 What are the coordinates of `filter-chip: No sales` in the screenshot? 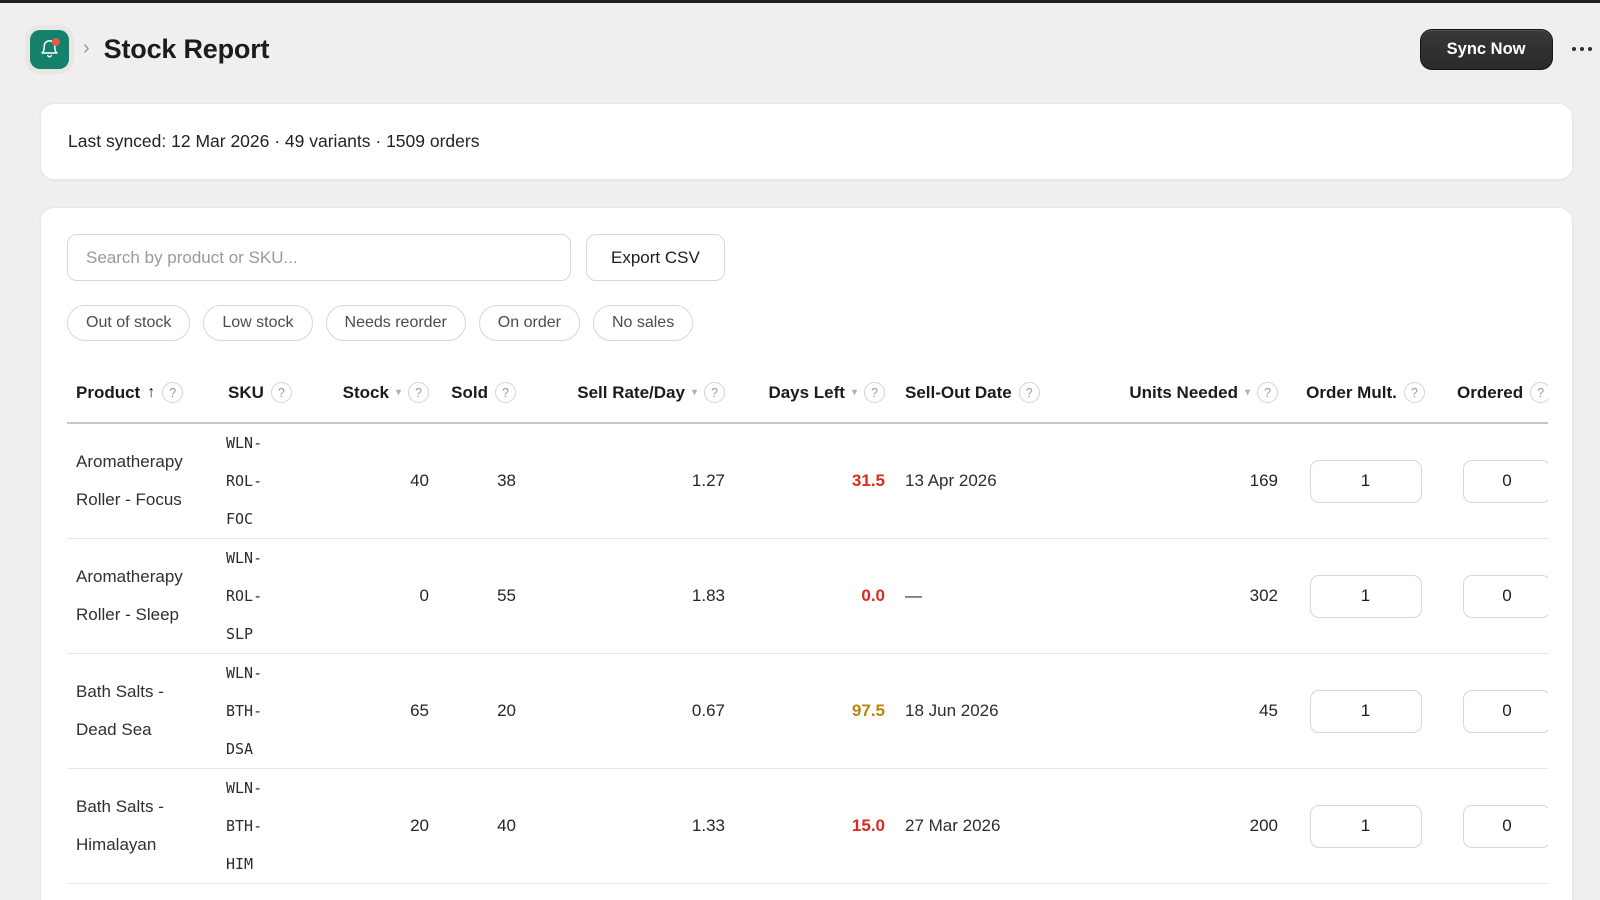 It's located at (643, 323).